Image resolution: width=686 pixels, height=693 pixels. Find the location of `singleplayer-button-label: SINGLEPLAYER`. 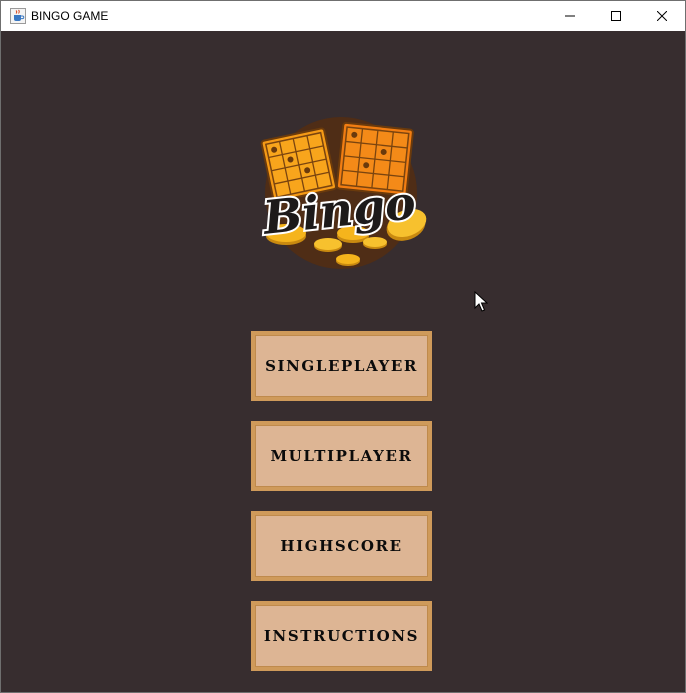

singleplayer-button-label: SINGLEPLAYER is located at coordinates (341, 366).